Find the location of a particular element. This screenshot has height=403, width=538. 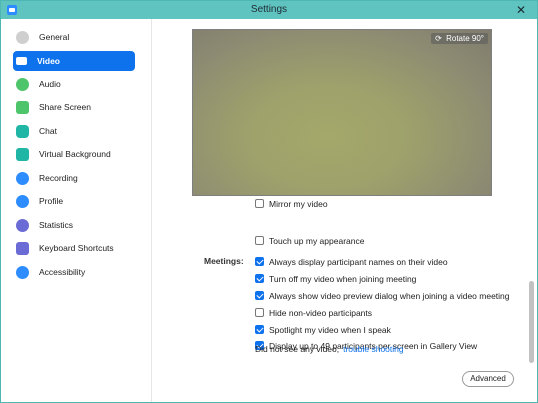

title-bar: Settings ✕ is located at coordinates (269, 10).